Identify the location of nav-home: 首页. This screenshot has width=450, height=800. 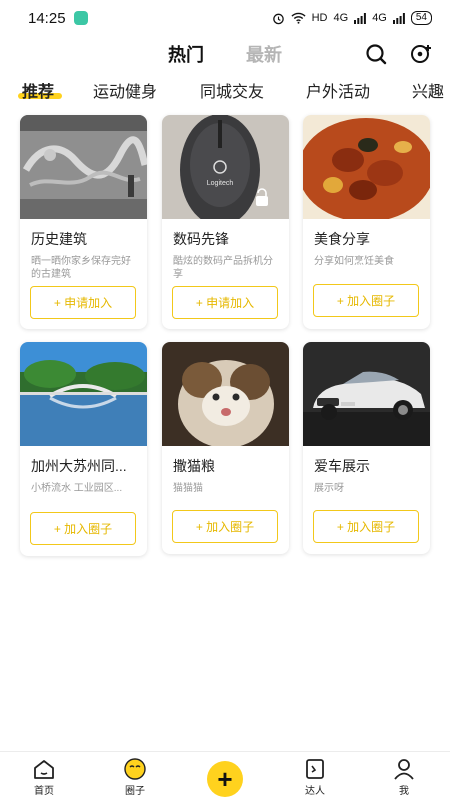
(44, 777).